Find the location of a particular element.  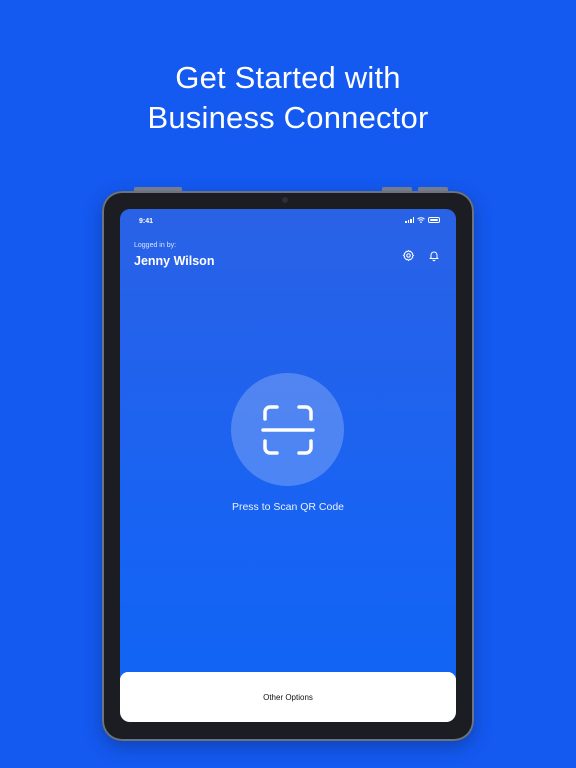

other-options-sheet: Other Options is located at coordinates (288, 697).